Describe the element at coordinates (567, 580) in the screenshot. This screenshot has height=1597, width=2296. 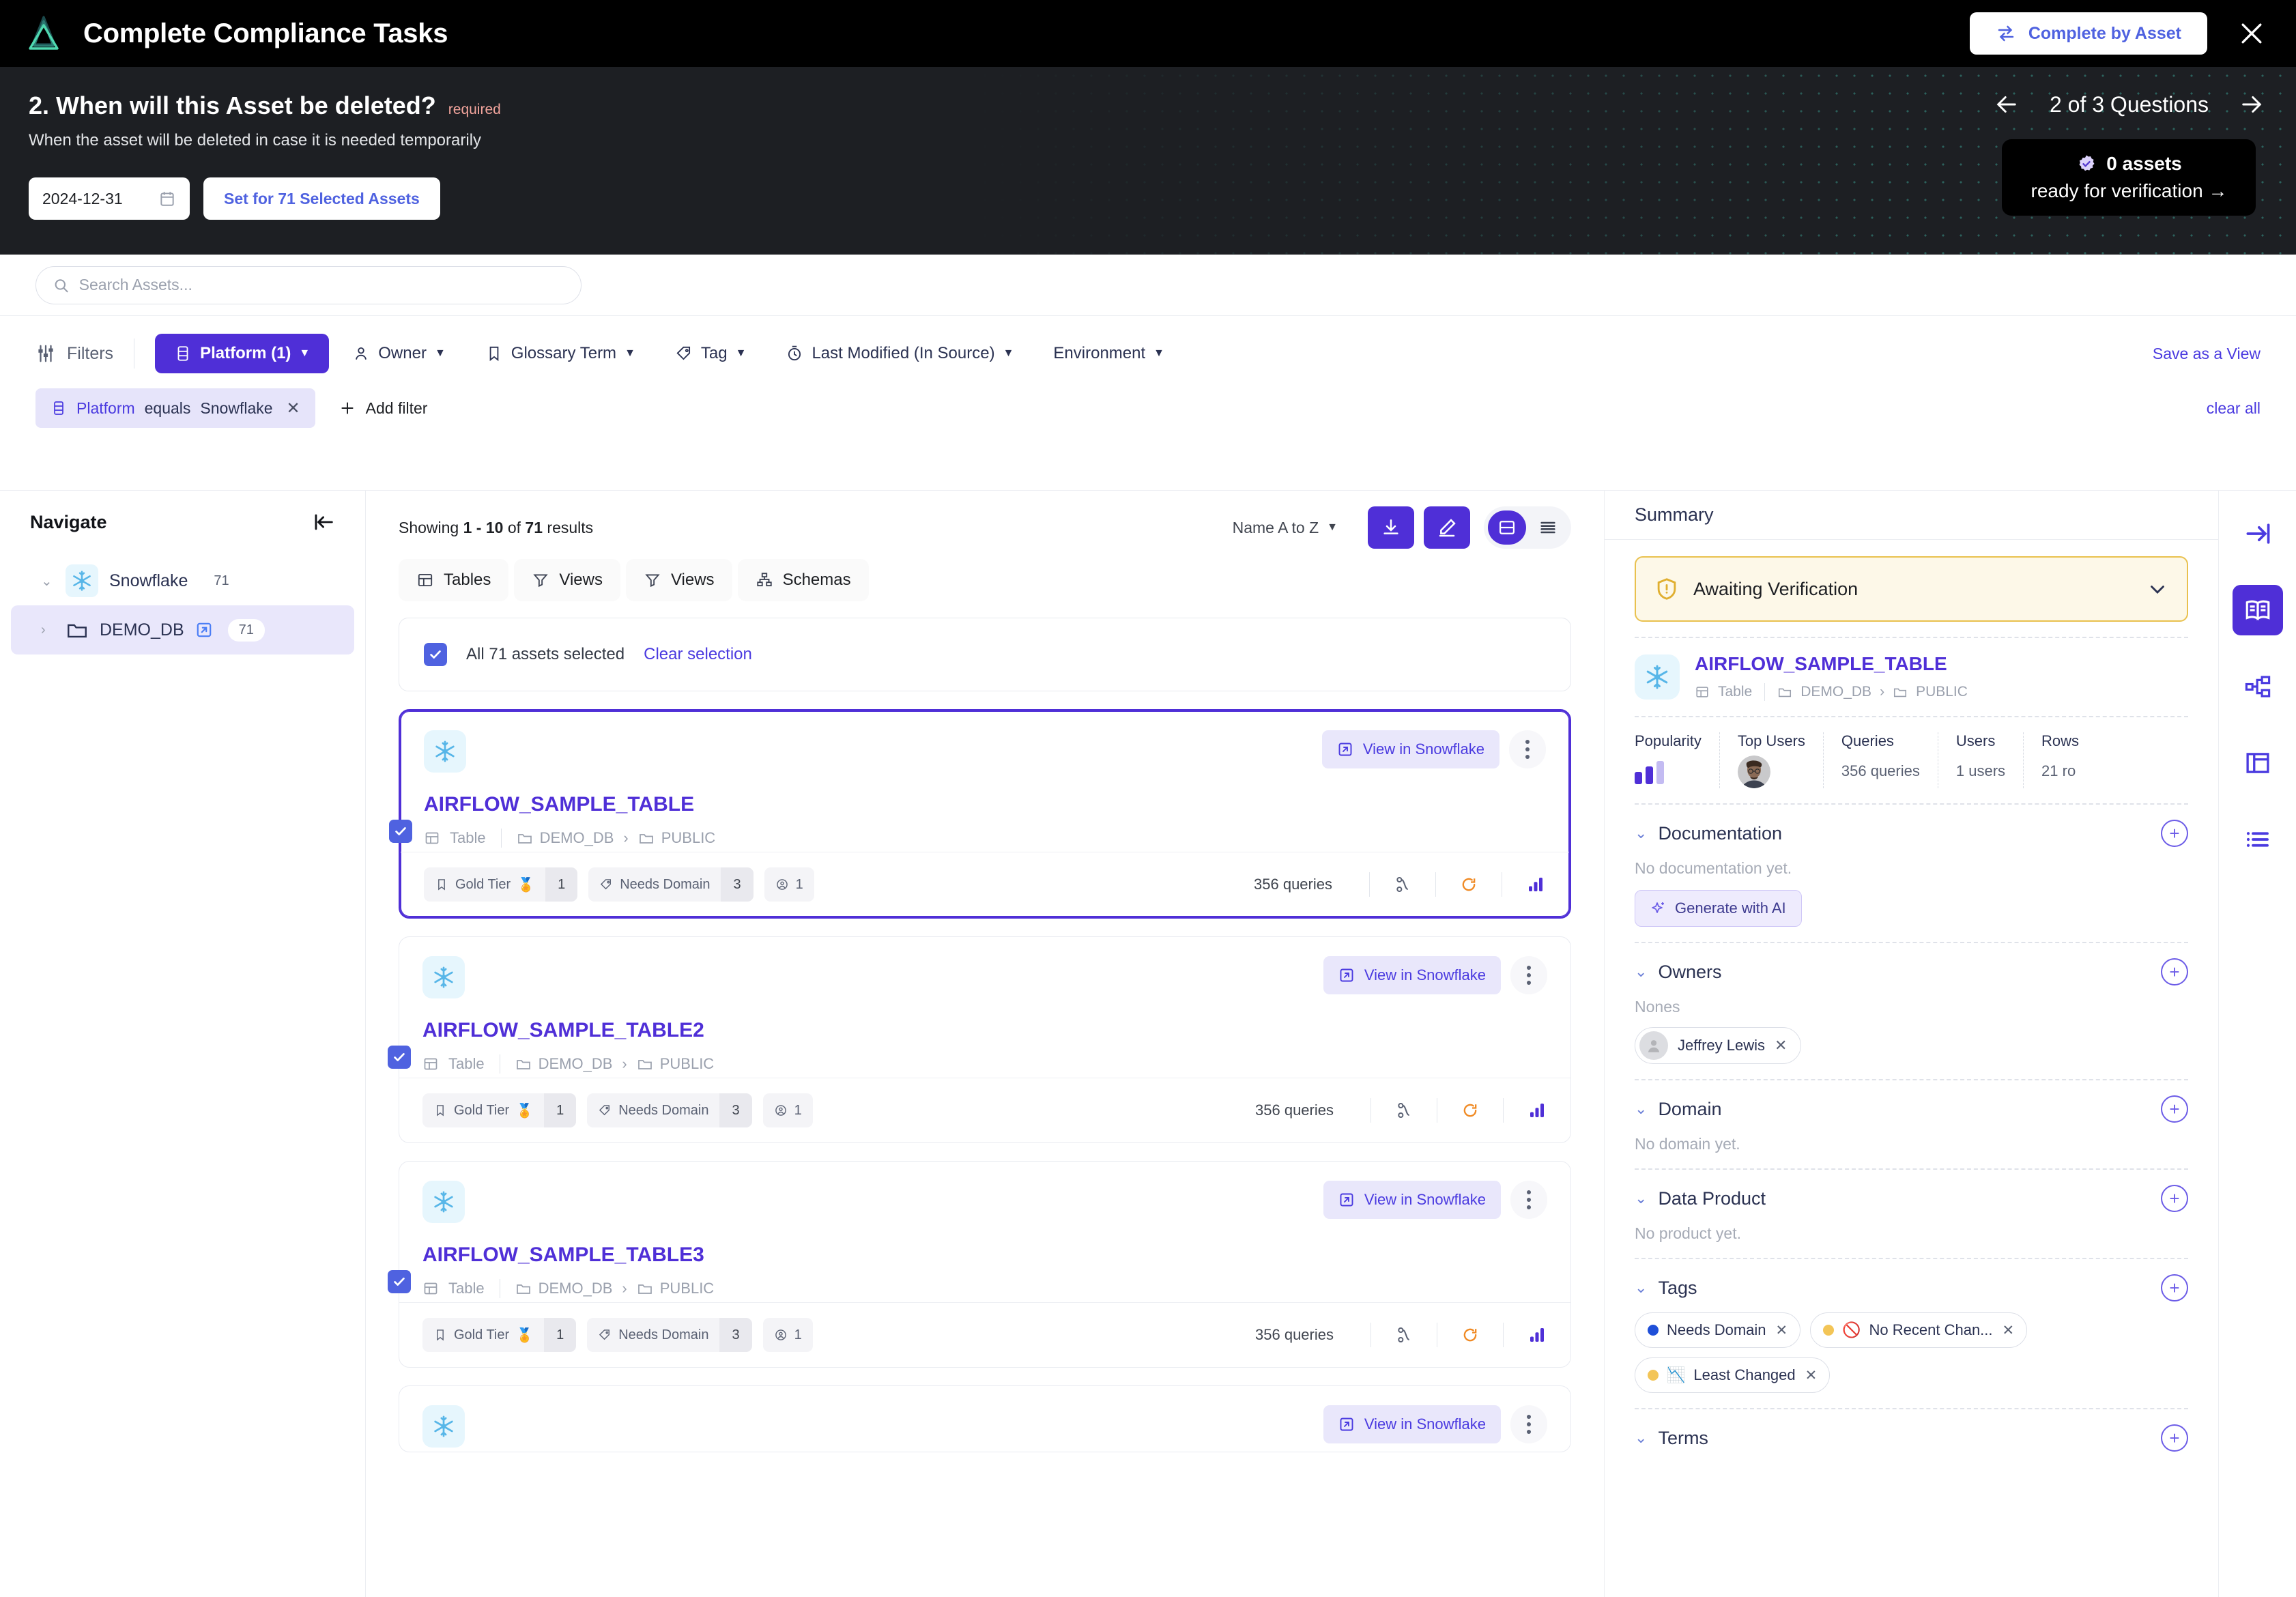
I see `tab-views-1: Views` at that location.